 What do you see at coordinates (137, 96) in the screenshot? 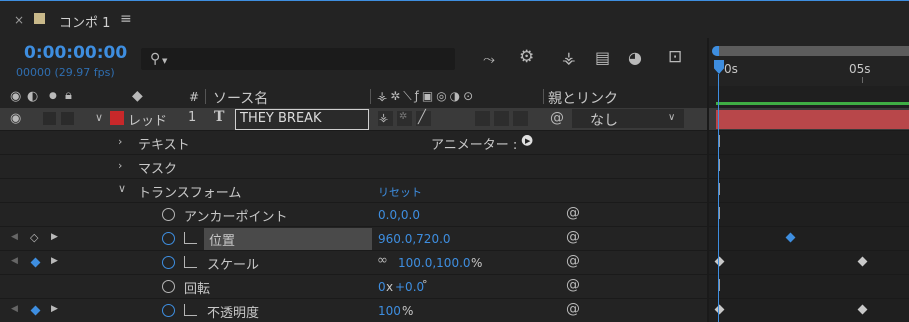
I see `label-tag-icon: ◆` at bounding box center [137, 96].